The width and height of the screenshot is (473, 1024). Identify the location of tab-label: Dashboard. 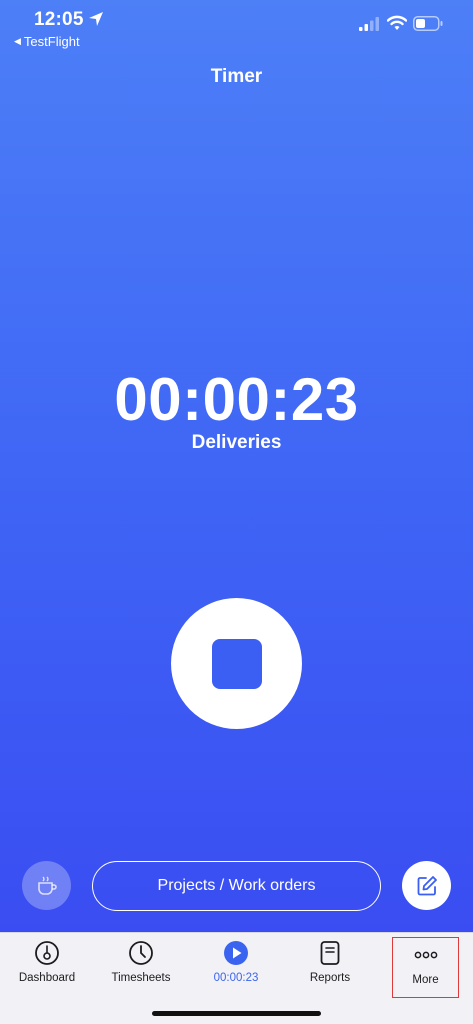
(47, 978).